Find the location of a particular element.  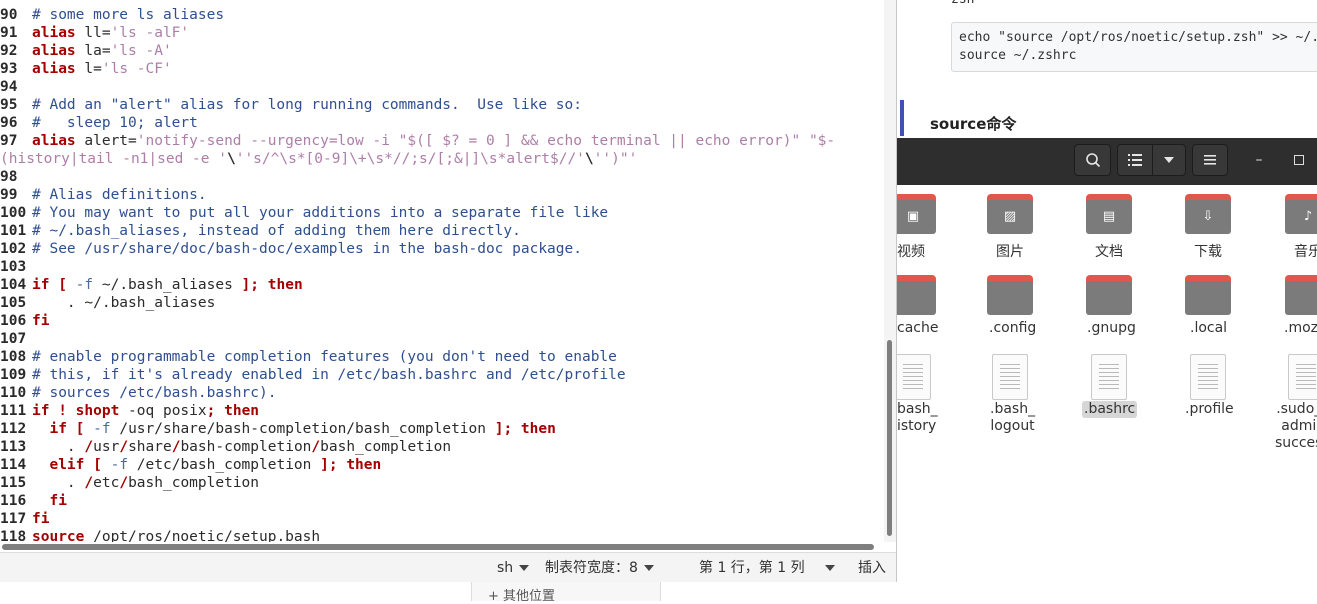

file-manager-headerbar: – is located at coordinates (1107, 161).